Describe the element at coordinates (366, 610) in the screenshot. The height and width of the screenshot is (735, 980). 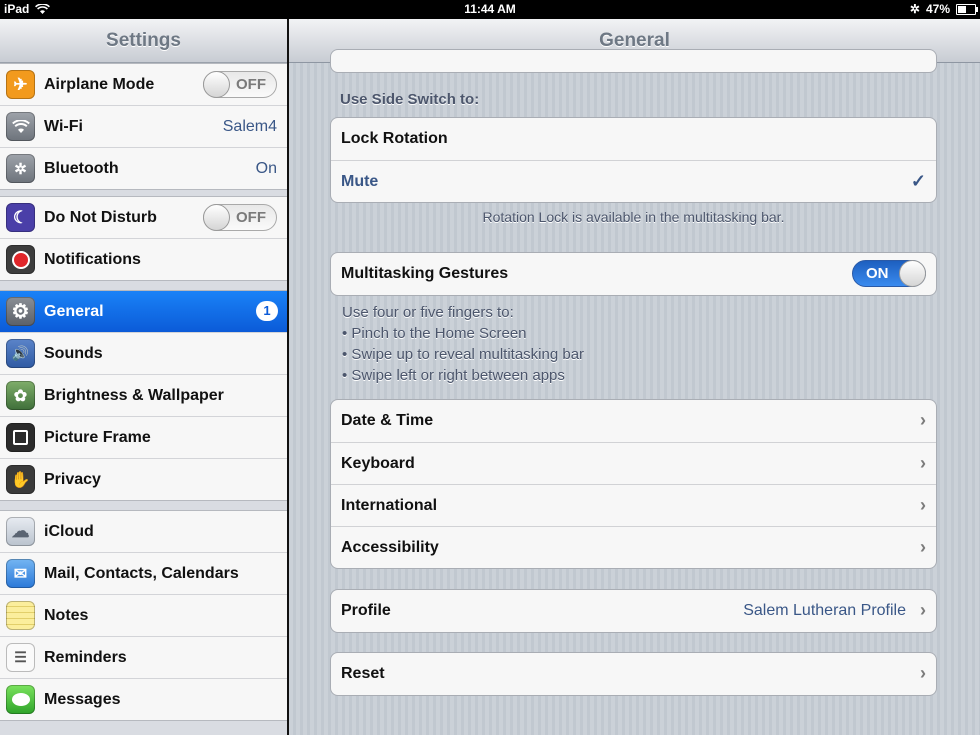
I see `profile-label: Profile` at that location.